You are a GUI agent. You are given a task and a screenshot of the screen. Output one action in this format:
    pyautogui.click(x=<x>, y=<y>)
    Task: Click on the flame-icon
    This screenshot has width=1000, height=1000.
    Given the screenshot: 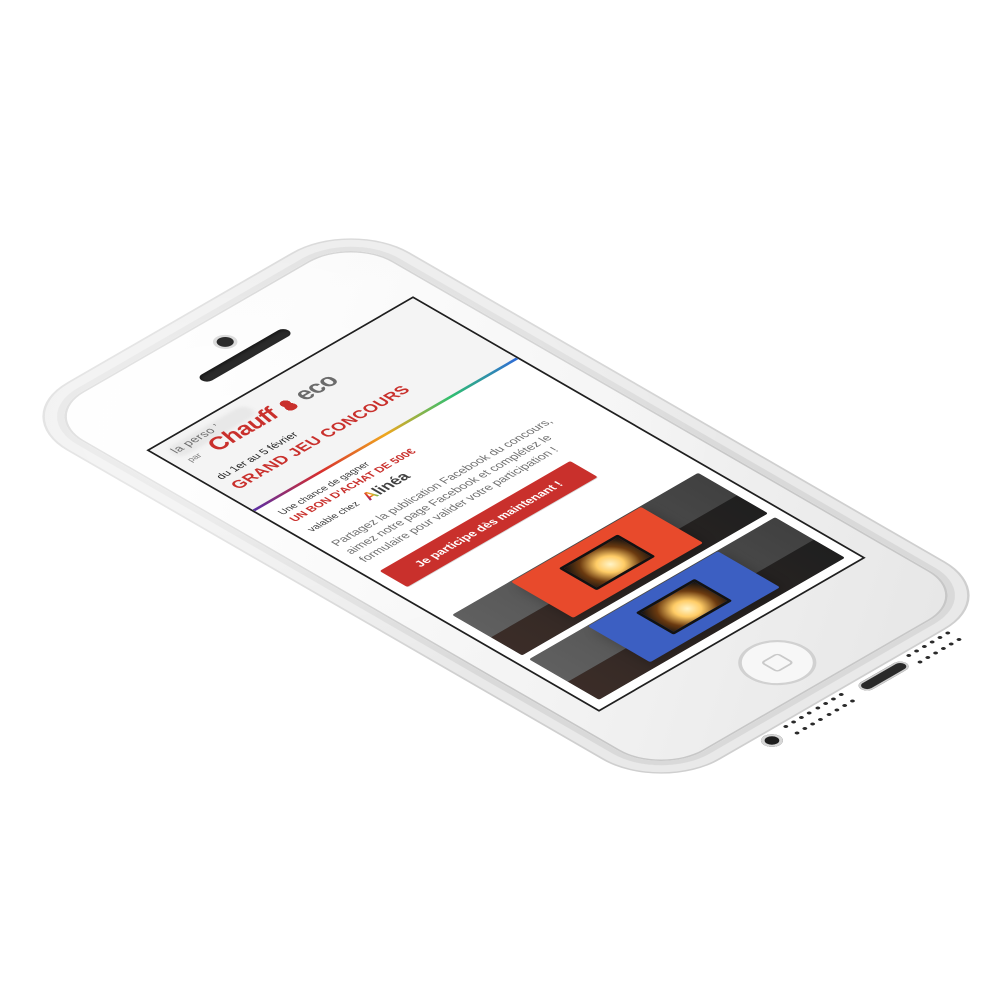 What is the action you would take?
    pyautogui.click(x=288, y=405)
    